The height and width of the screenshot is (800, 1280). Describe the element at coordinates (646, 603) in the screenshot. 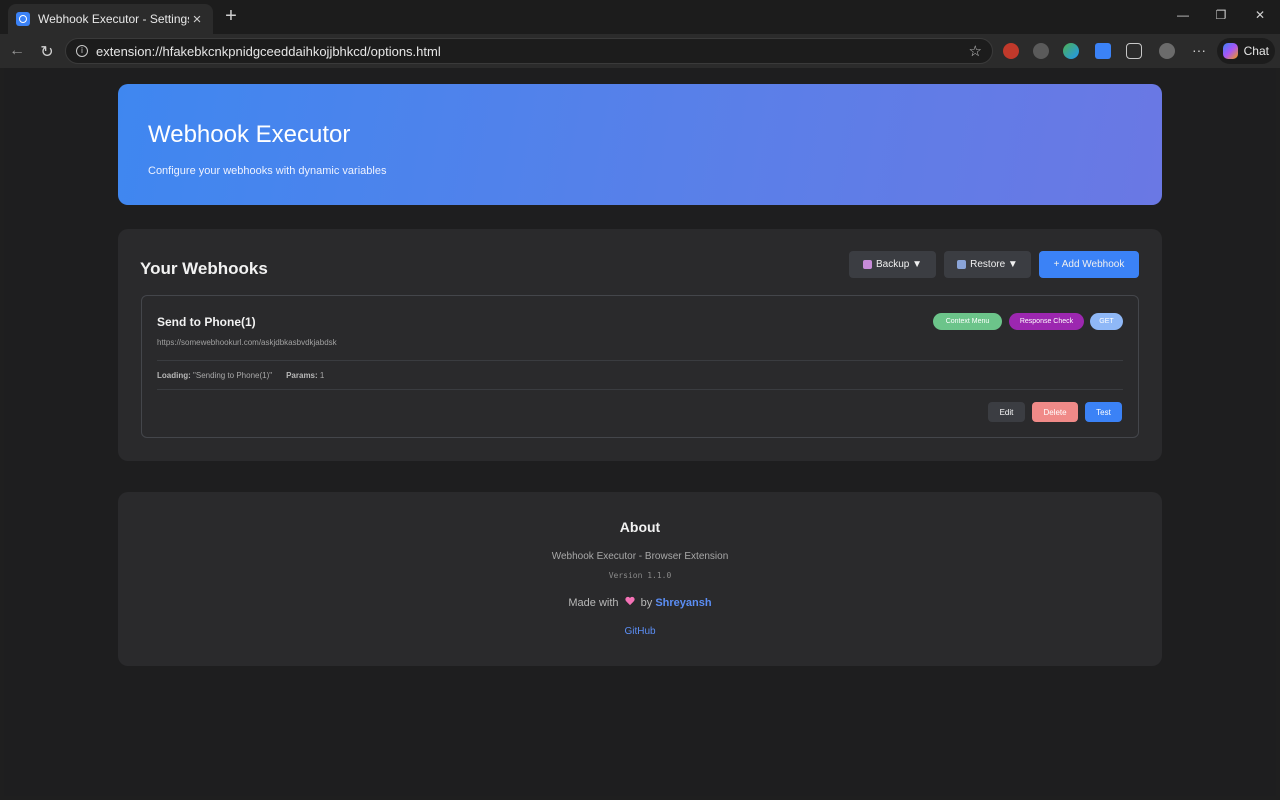

I see `by-text: by` at that location.